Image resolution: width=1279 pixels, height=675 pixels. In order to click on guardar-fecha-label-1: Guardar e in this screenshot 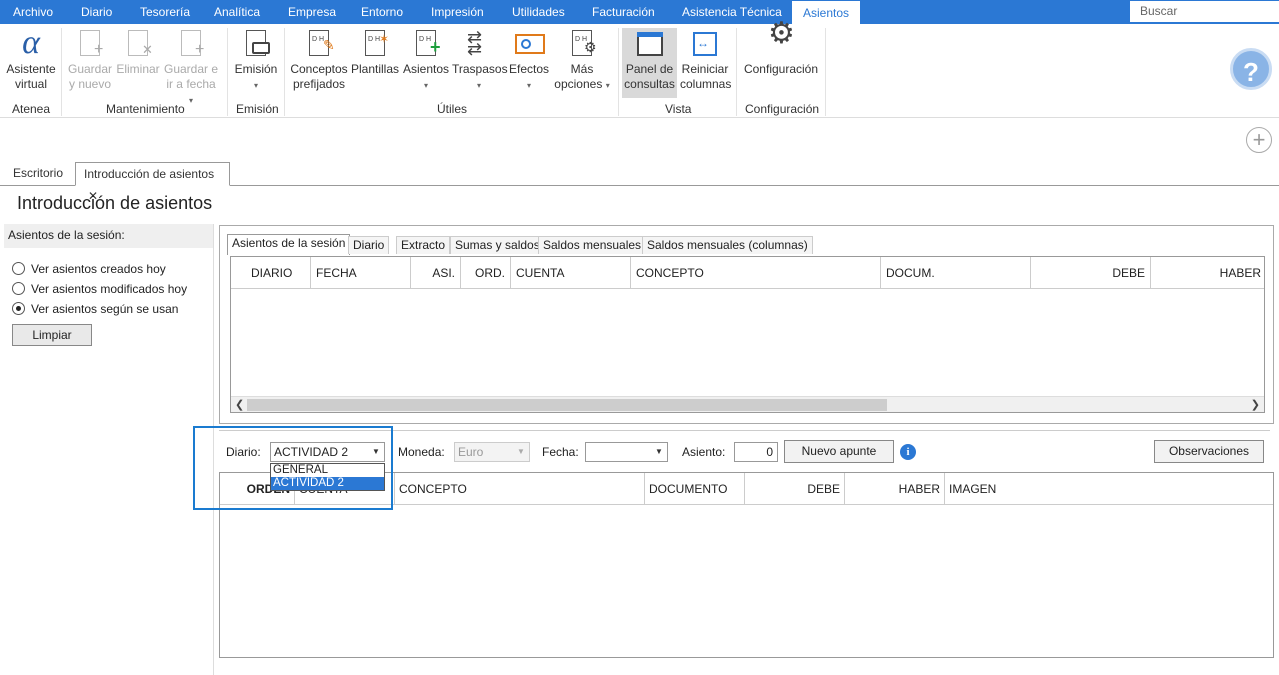, I will do `click(191, 69)`.